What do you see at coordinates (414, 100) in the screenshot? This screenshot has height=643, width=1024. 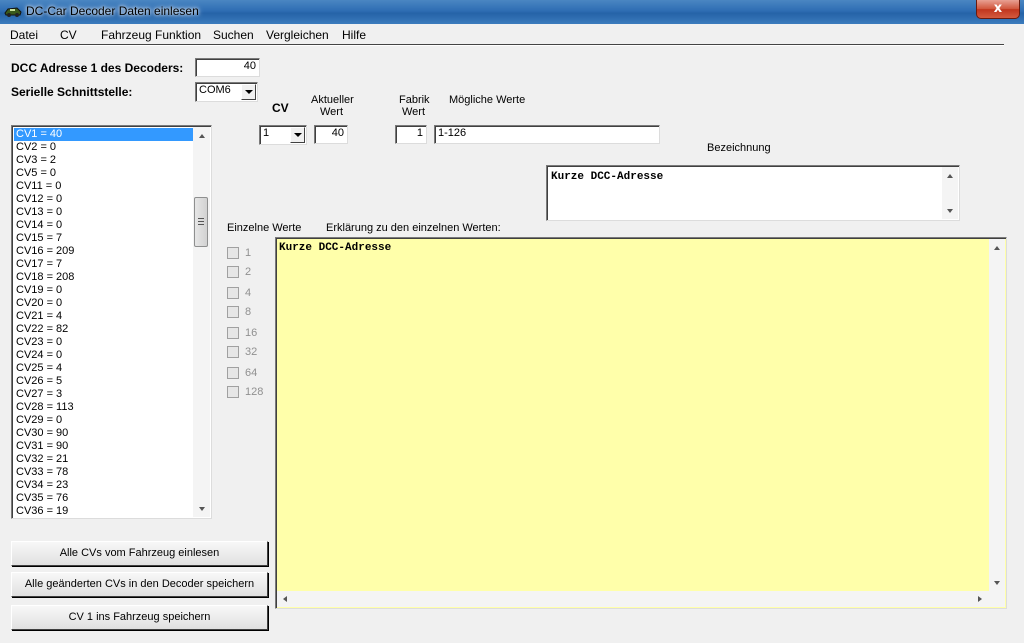 I see `factory-value-label-line1: Fabrik` at bounding box center [414, 100].